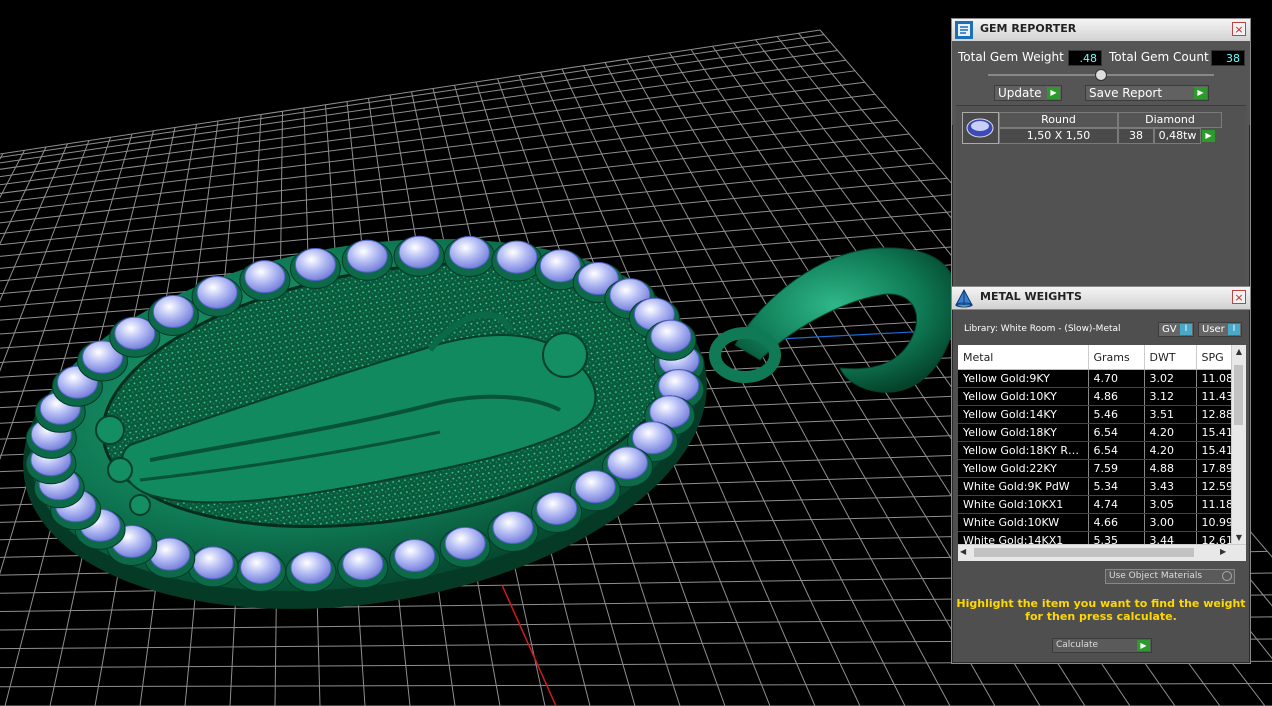 This screenshot has width=1272, height=706. Describe the element at coordinates (1097, 129) in the screenshot. I see `gem-row: Round Diamond 1,50 X 1,50 38 0,48tw ▶` at that location.